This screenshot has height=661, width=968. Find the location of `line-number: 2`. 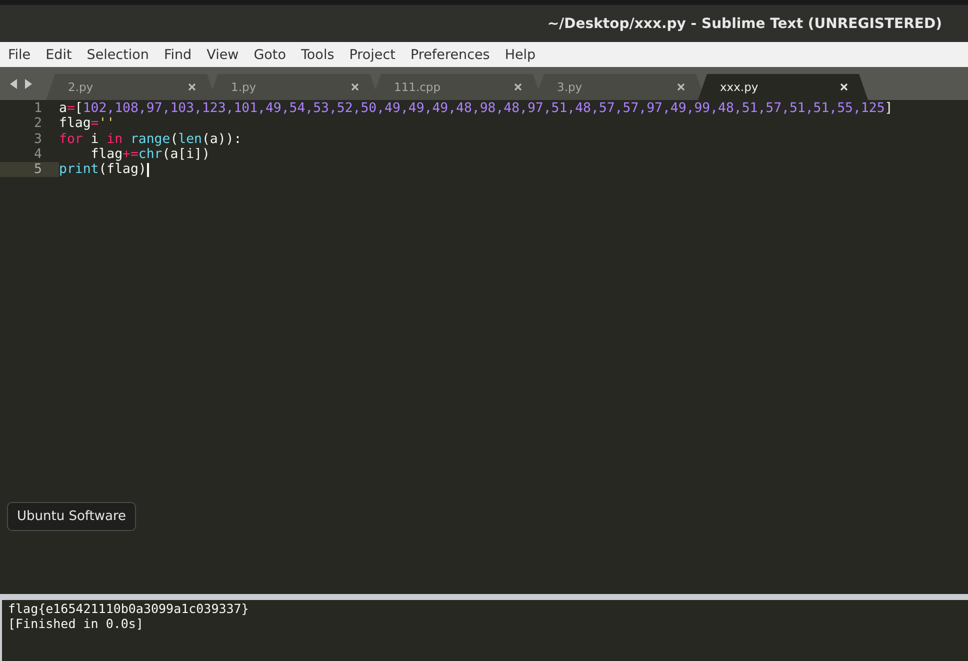

line-number: 2 is located at coordinates (38, 124).